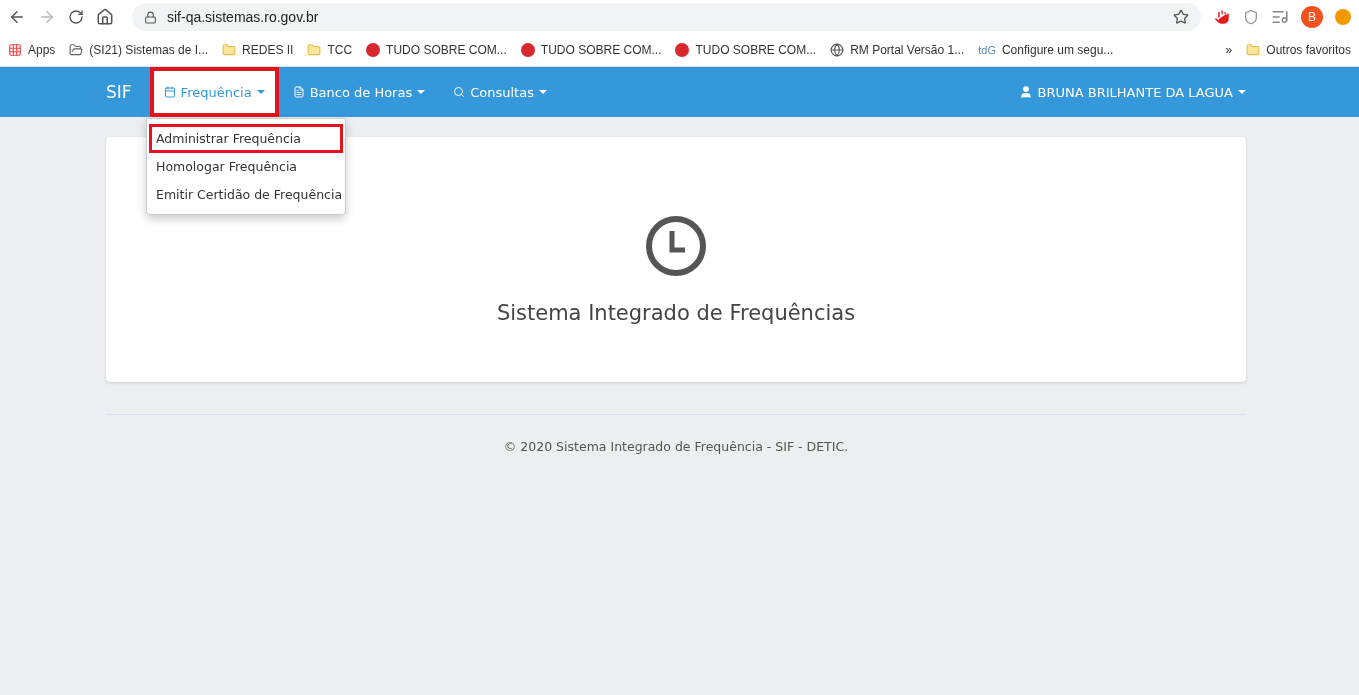  I want to click on bookmark-link: REDES II, so click(268, 50).